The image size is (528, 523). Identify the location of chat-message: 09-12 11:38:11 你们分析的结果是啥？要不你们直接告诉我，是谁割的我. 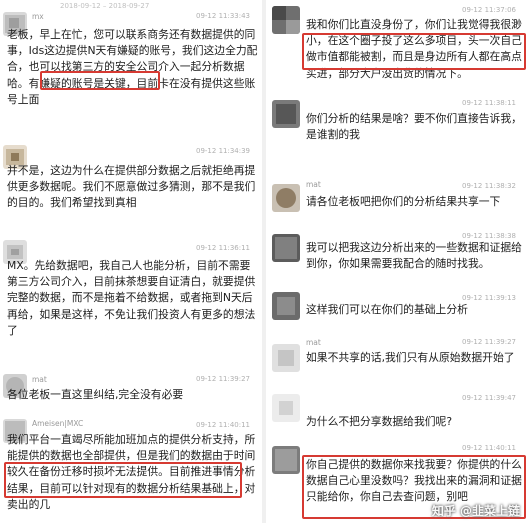
(397, 132).